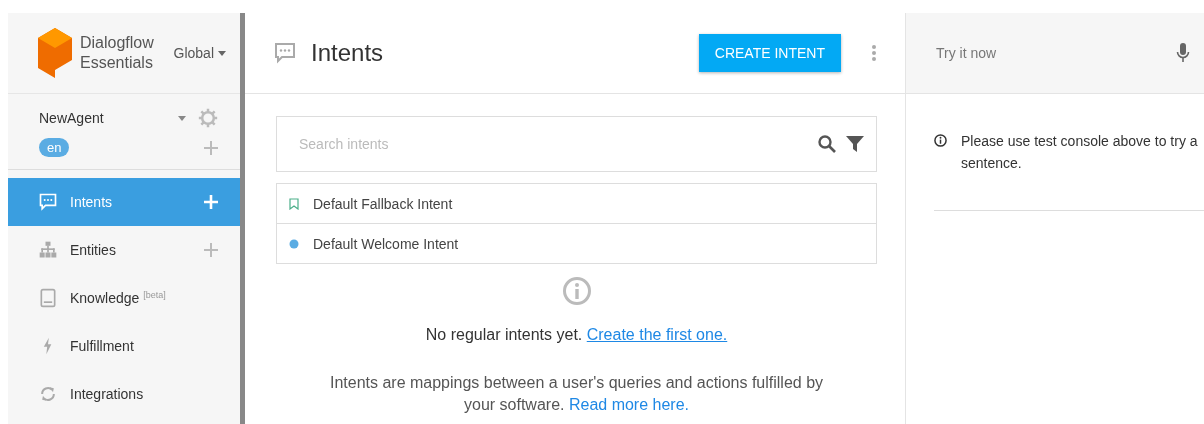 This screenshot has height=424, width=1204. I want to click on dot-icon, so click(294, 243).